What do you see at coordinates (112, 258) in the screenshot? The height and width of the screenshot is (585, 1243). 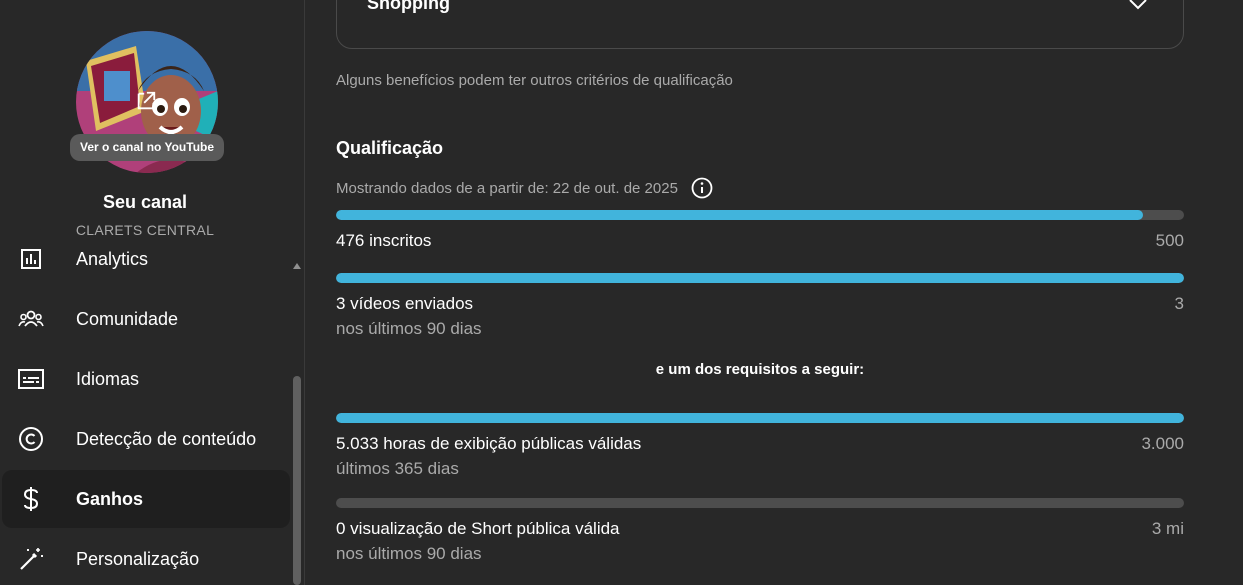 I see `sidebar-item-label: Analytics` at bounding box center [112, 258].